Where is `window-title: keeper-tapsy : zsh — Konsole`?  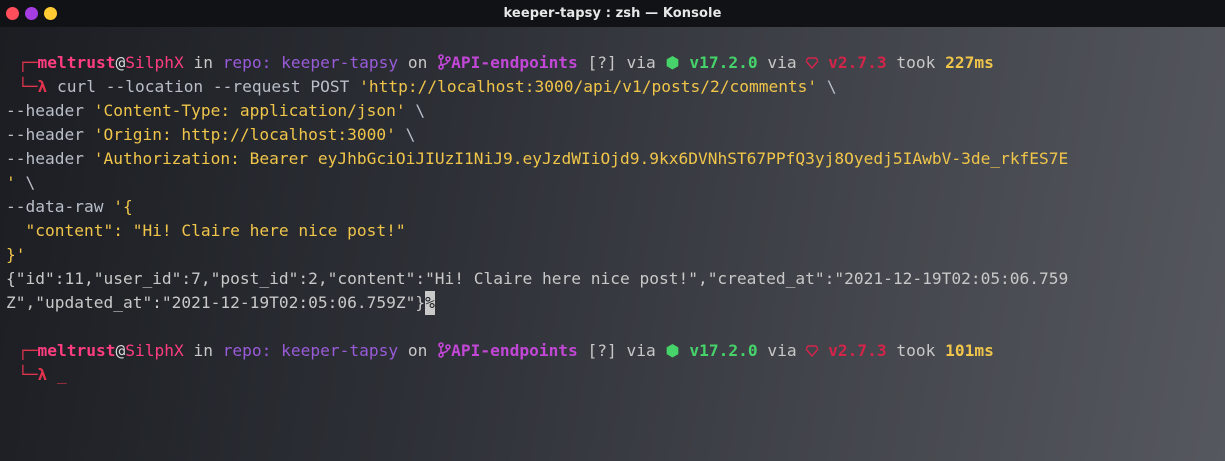
window-title: keeper-tapsy : zsh — Konsole is located at coordinates (612, 13).